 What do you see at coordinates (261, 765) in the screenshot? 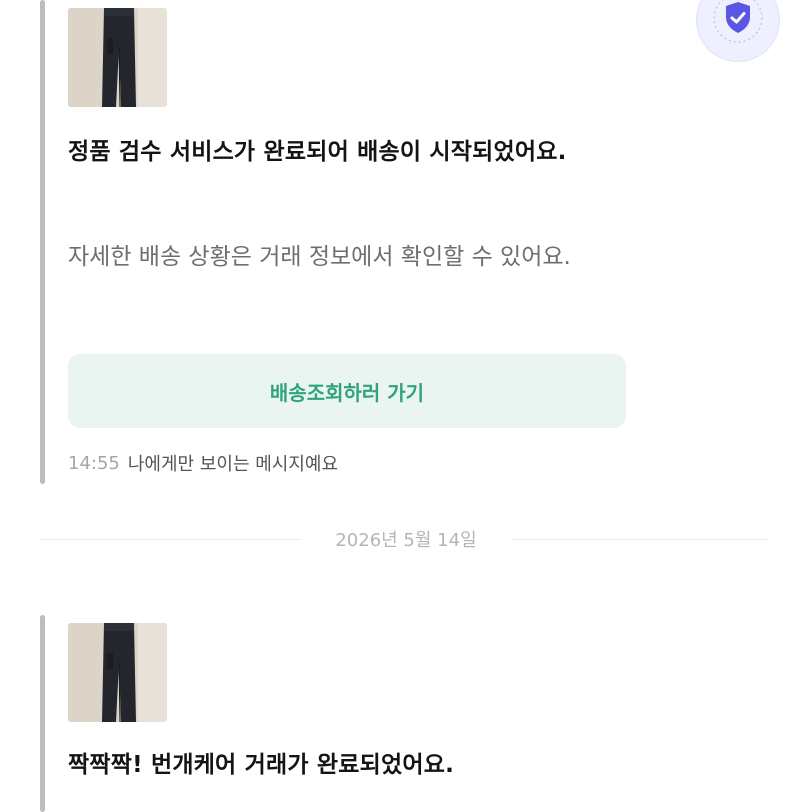
I see `message-title: 짝짝짝! 번개케어 거래가 완료되었어요.` at bounding box center [261, 765].